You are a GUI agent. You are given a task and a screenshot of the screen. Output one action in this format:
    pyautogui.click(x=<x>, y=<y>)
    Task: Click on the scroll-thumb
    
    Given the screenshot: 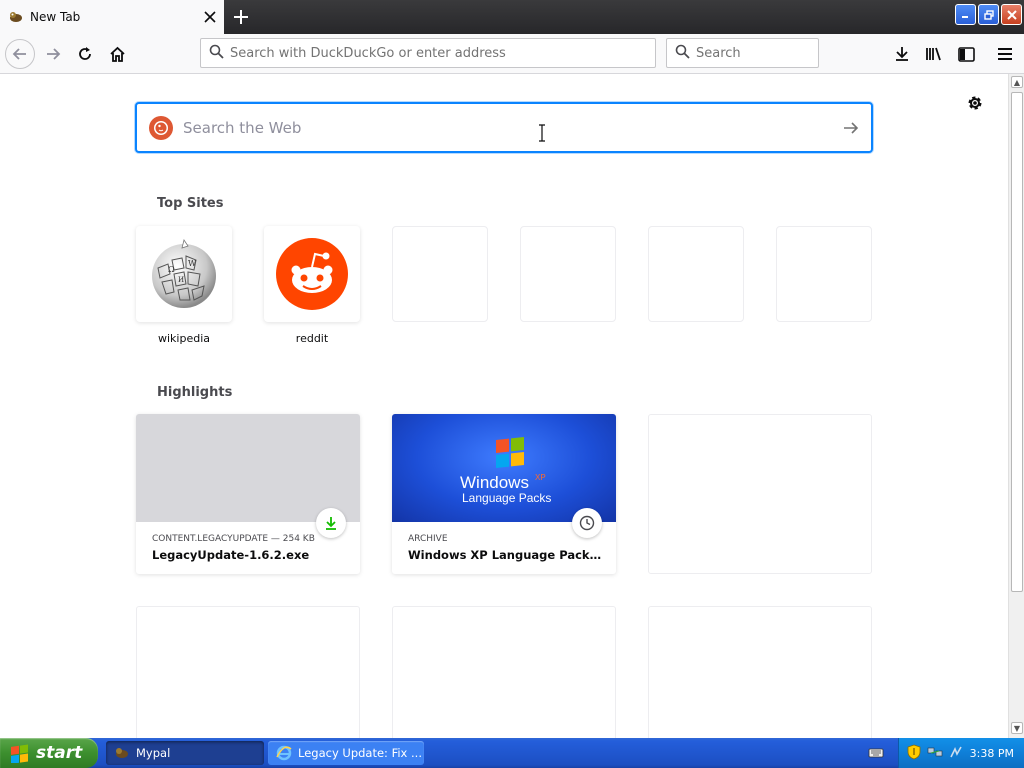 What is the action you would take?
    pyautogui.click(x=1017, y=342)
    